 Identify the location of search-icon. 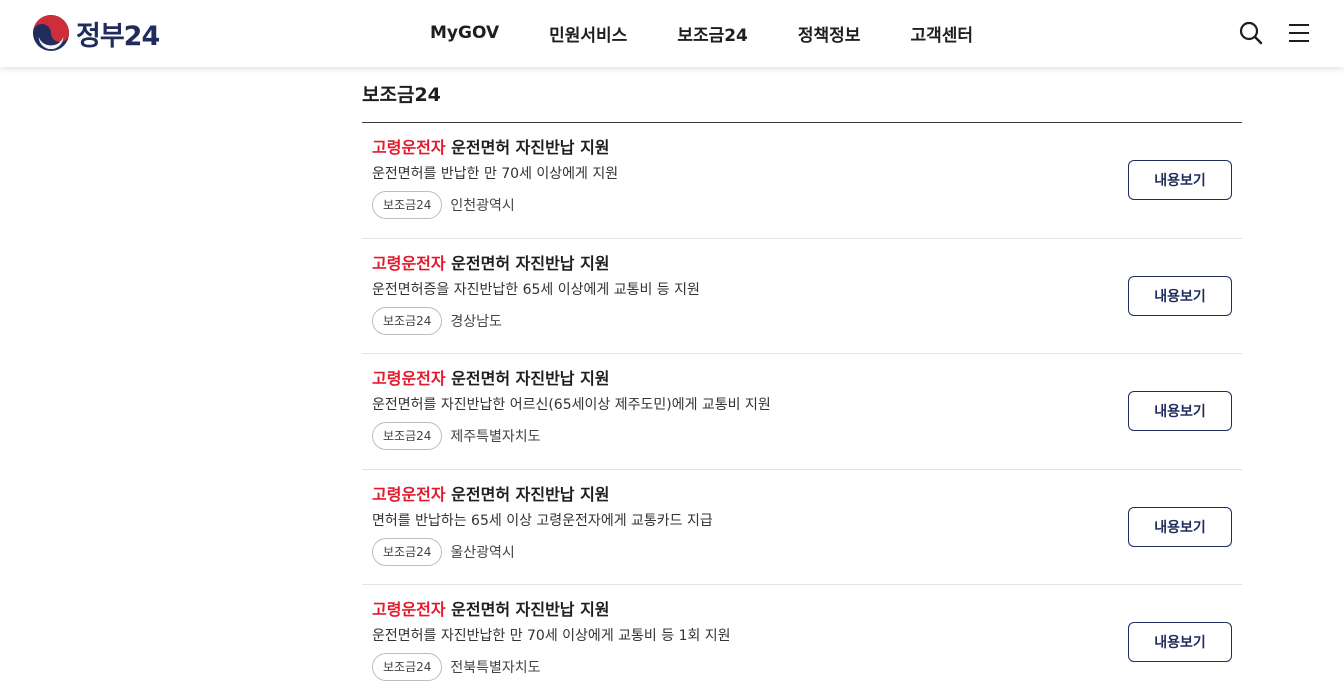
(1251, 33).